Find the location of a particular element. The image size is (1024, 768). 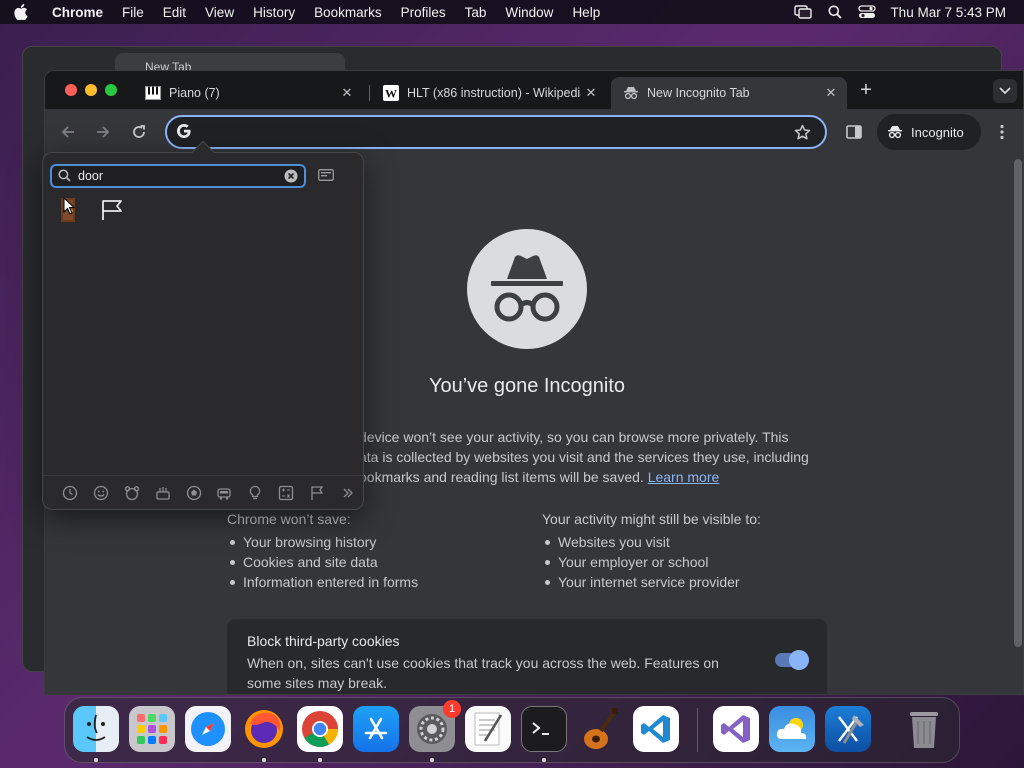

more-icon is located at coordinates (347, 493).